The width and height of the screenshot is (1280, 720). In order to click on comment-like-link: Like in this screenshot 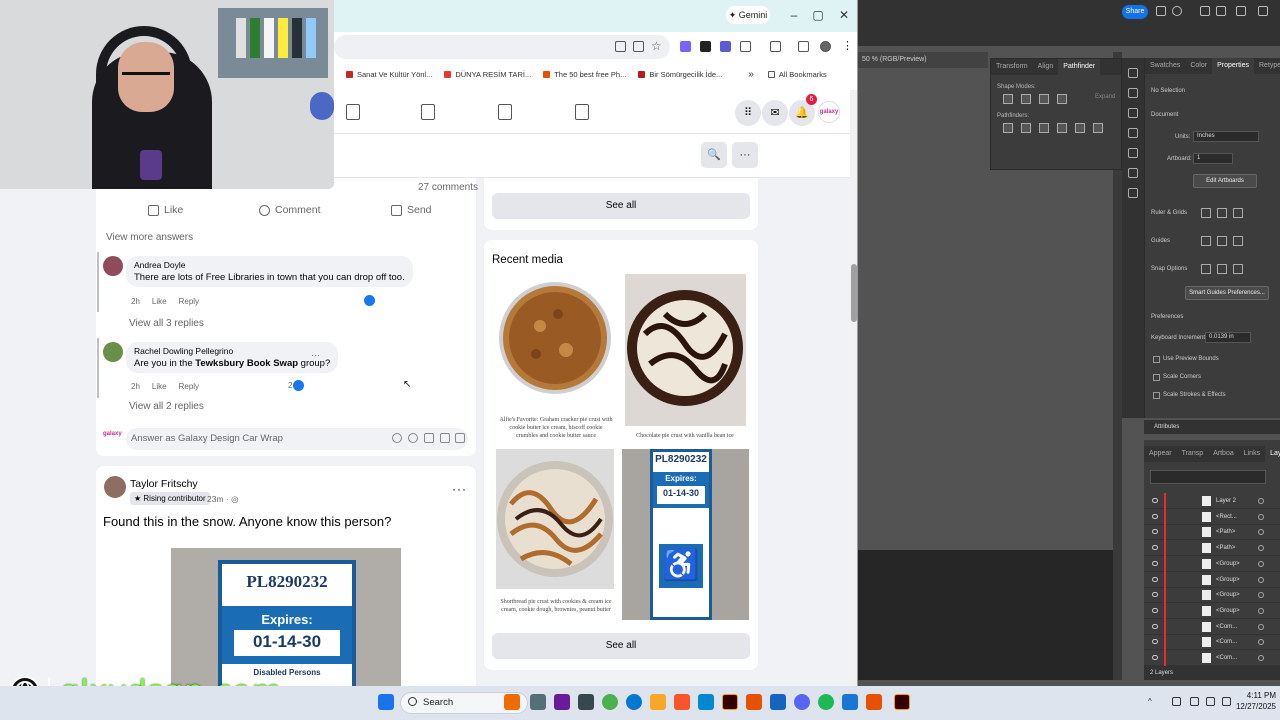, I will do `click(159, 301)`.